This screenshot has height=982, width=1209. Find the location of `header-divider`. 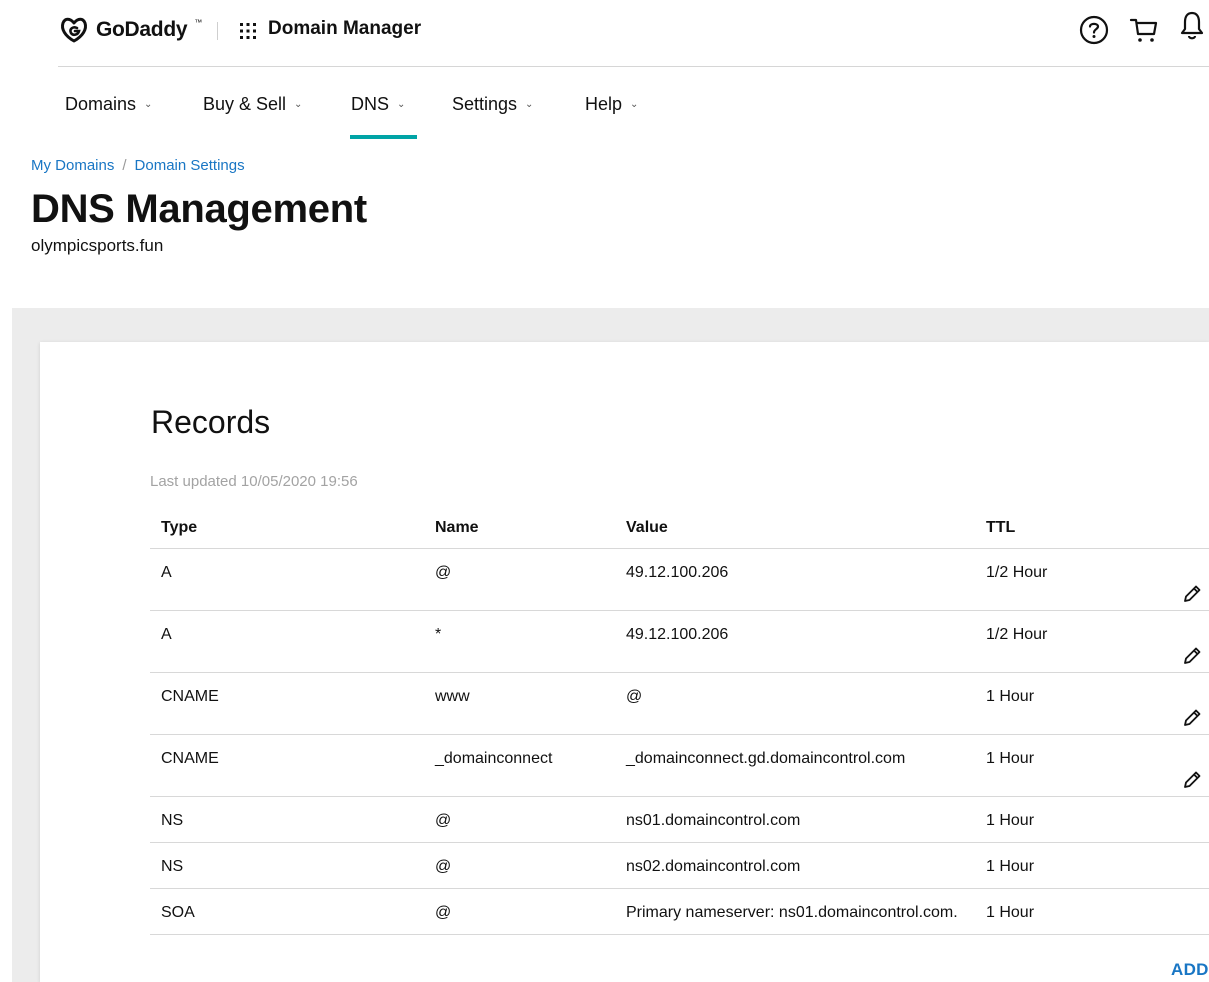

header-divider is located at coordinates (217, 31).